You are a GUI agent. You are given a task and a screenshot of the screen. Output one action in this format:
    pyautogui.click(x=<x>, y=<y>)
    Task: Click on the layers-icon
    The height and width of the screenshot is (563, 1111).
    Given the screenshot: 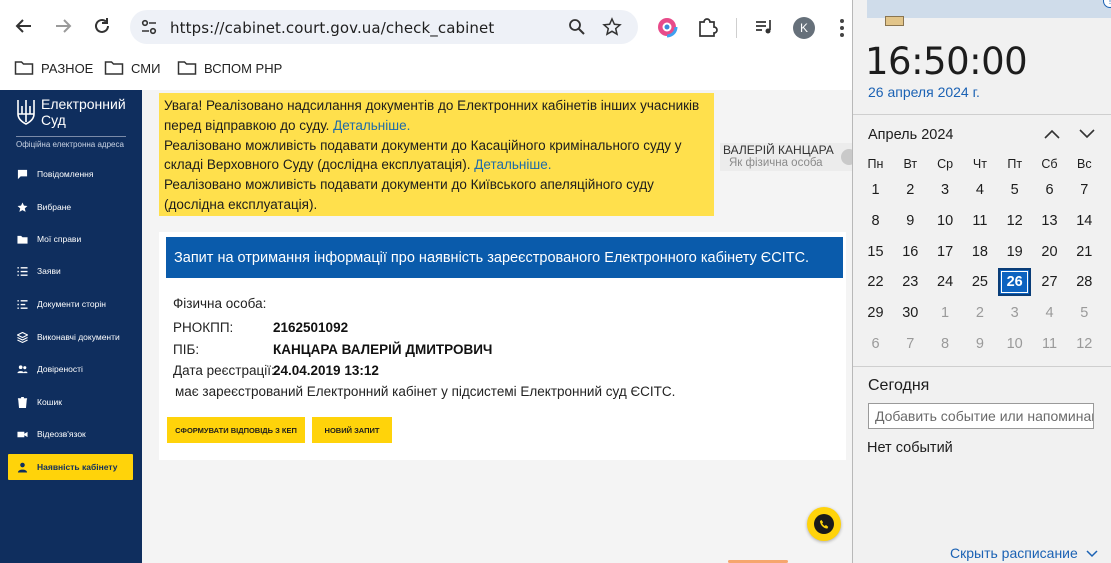 What is the action you would take?
    pyautogui.click(x=22, y=337)
    